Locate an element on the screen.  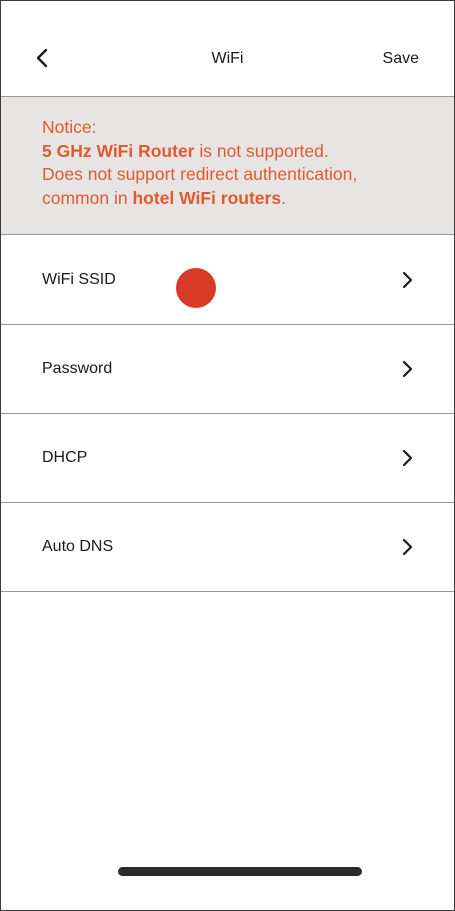
auto-dns-row: Auto DNS is located at coordinates (227, 547).